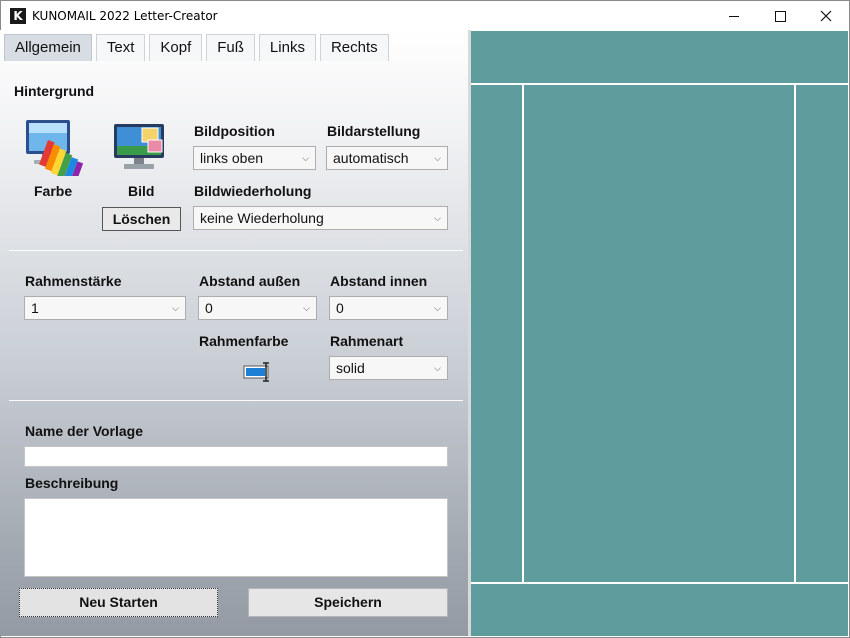 Image resolution: width=850 pixels, height=638 pixels. I want to click on beschreibung-textarea, so click(236, 537).